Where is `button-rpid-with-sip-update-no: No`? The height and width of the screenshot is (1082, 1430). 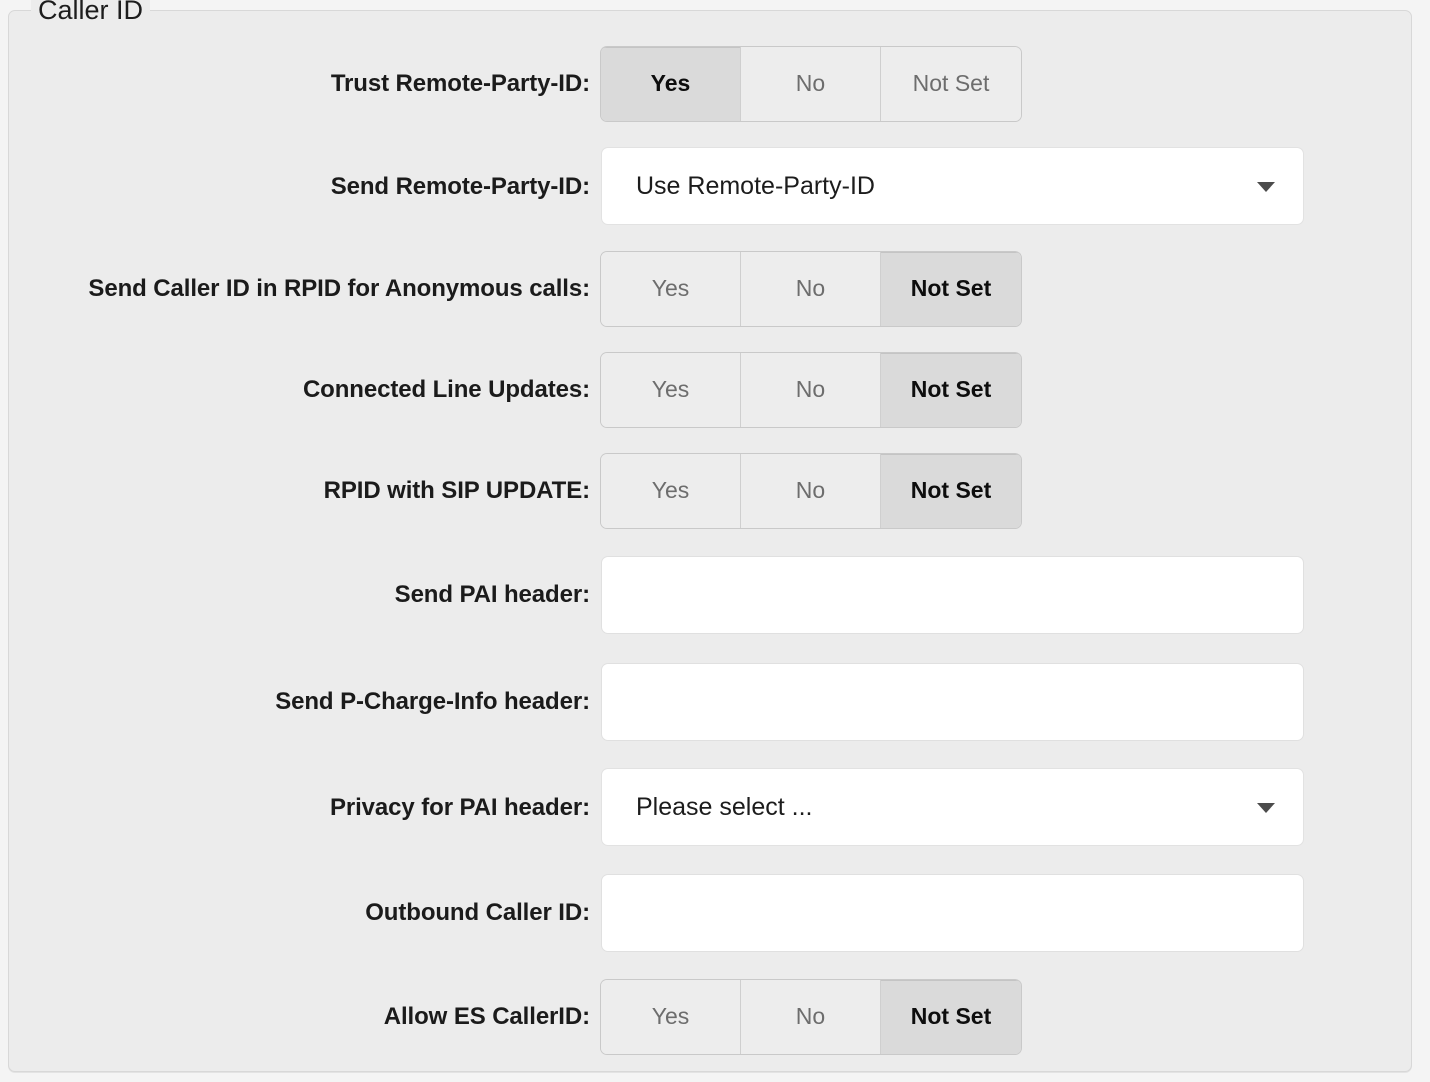 button-rpid-with-sip-update-no: No is located at coordinates (811, 490).